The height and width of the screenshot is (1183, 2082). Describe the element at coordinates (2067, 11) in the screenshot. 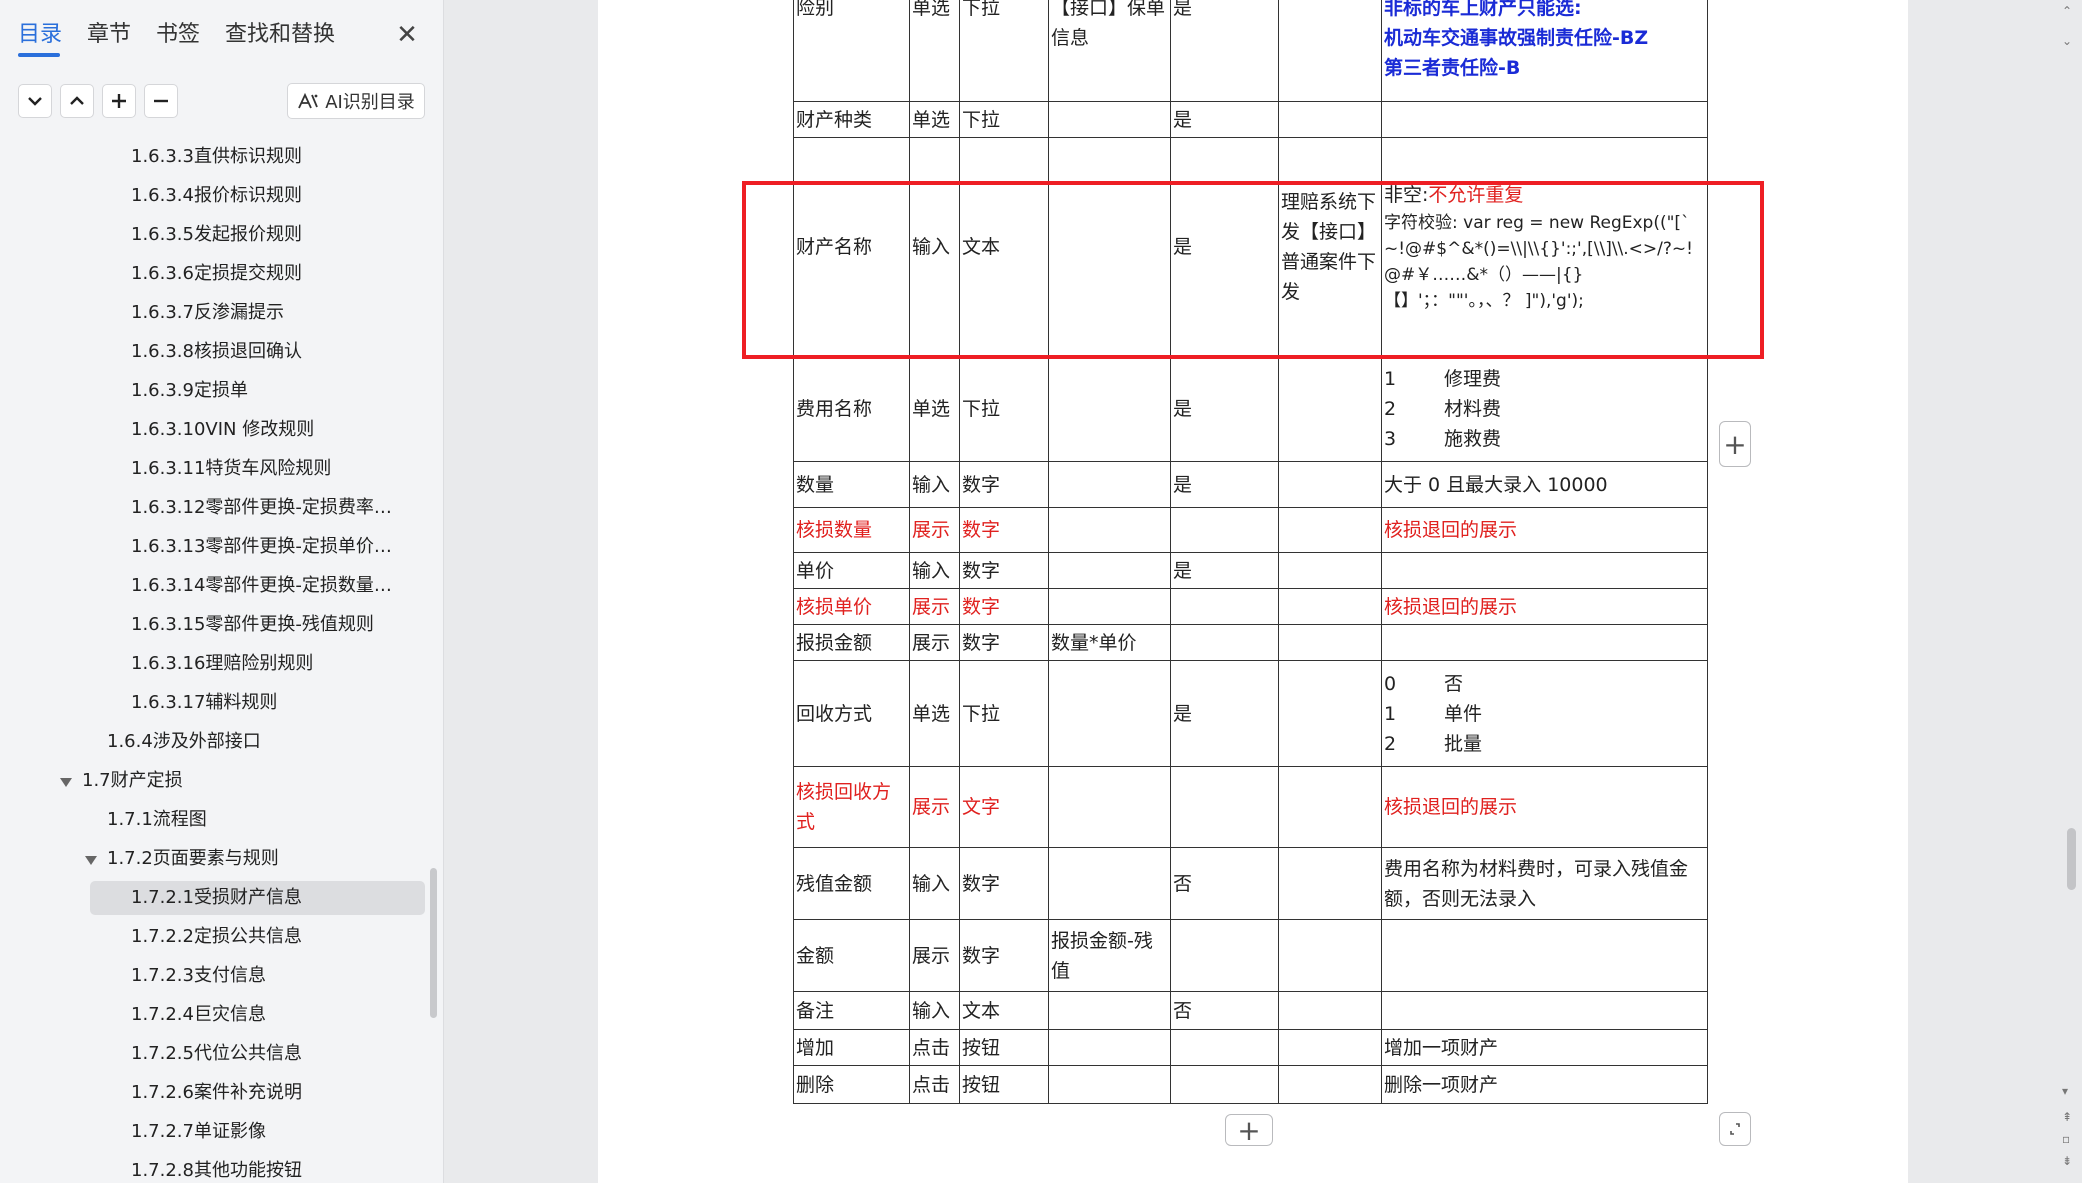

I see `collapse-top-icon: ⌃` at that location.